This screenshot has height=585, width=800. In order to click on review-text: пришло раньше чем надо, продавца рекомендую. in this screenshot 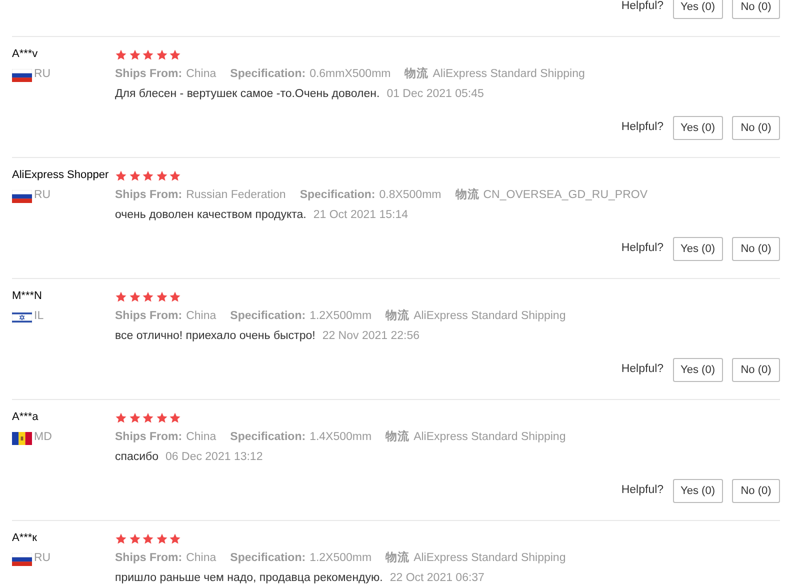, I will do `click(249, 578)`.